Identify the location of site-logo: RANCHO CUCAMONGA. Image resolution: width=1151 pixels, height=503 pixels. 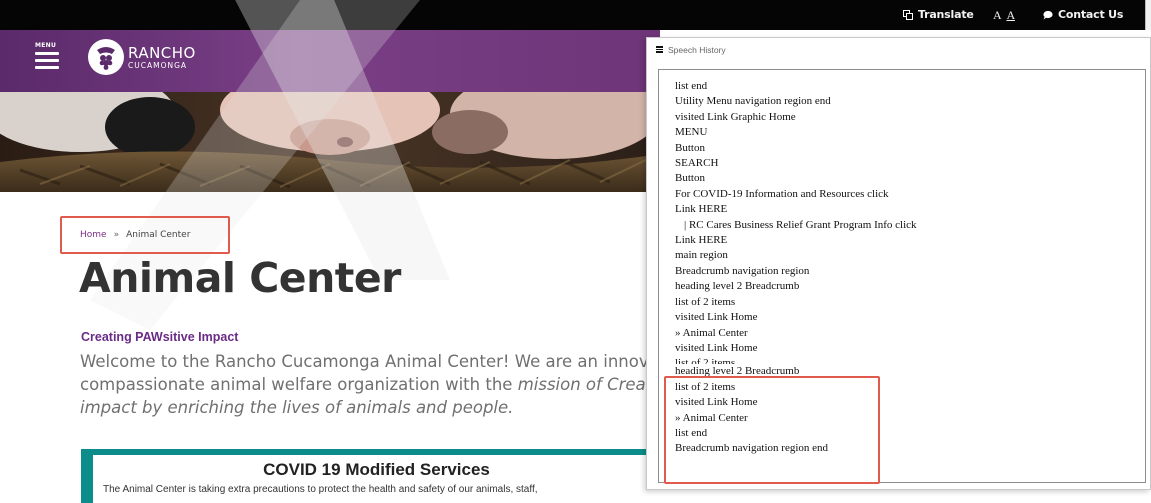
(142, 57).